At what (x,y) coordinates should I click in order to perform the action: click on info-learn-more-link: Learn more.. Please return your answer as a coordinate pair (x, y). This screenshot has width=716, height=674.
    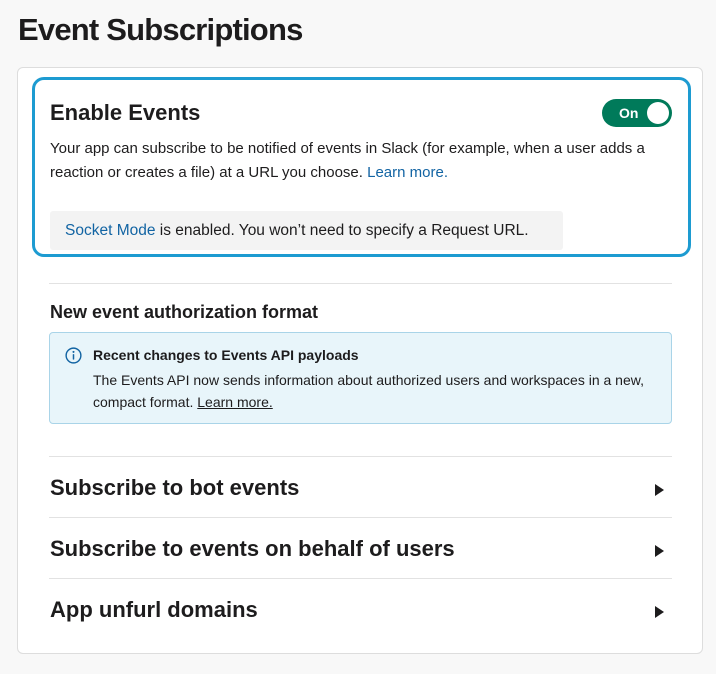
    Looking at the image, I should click on (234, 402).